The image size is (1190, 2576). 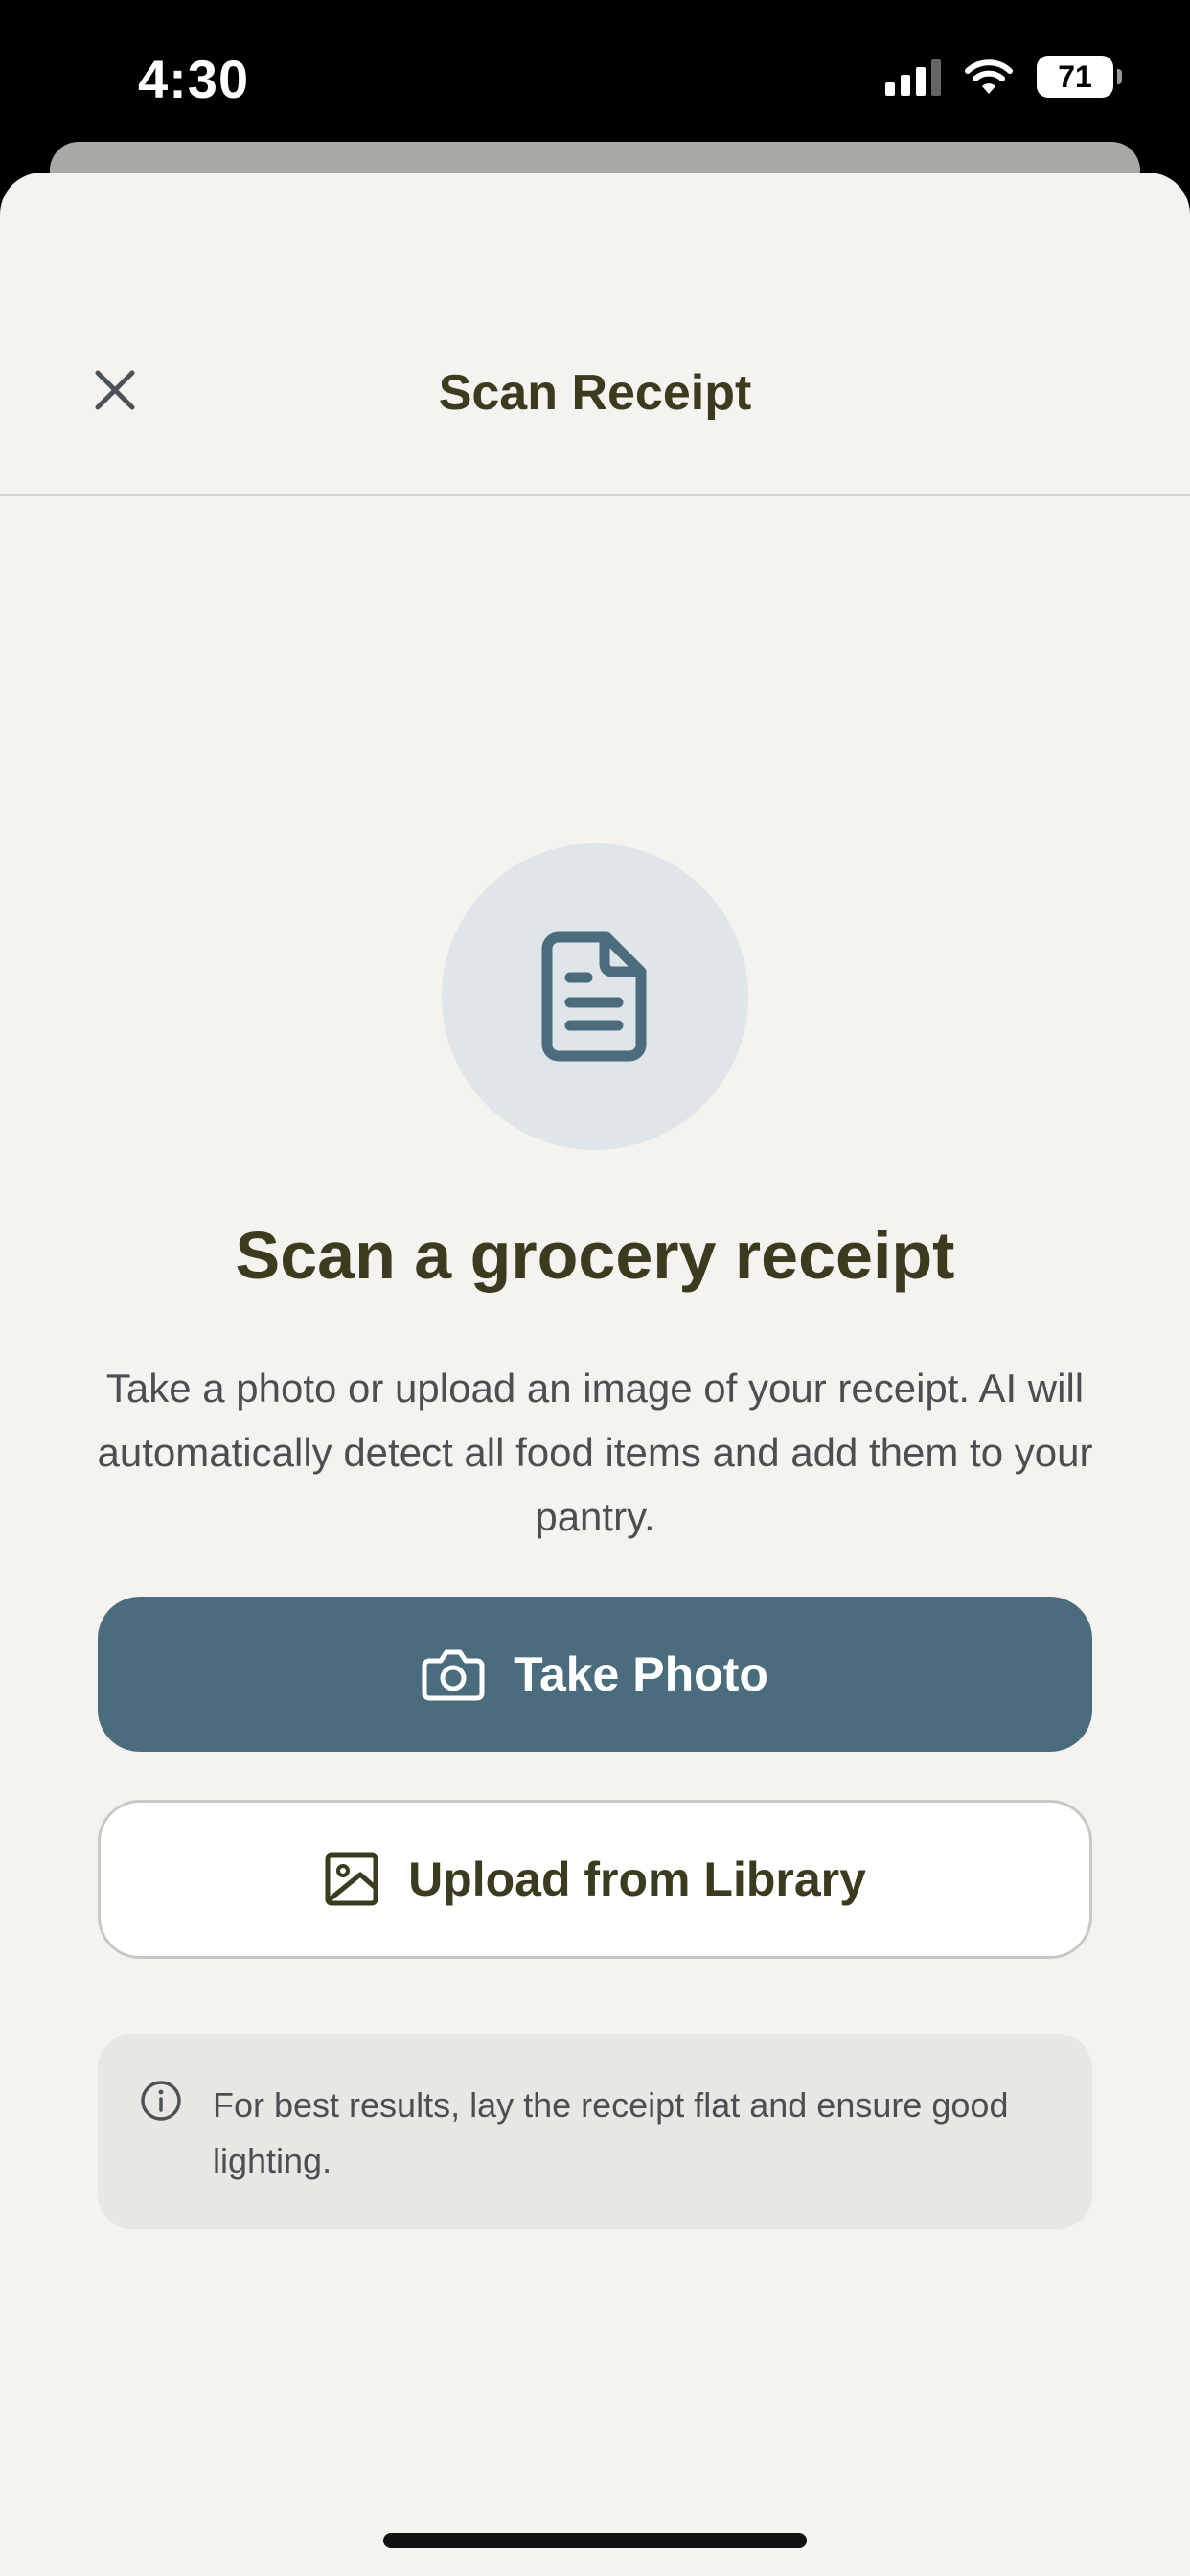 What do you see at coordinates (913, 77) in the screenshot?
I see `cellular-signal-icon` at bounding box center [913, 77].